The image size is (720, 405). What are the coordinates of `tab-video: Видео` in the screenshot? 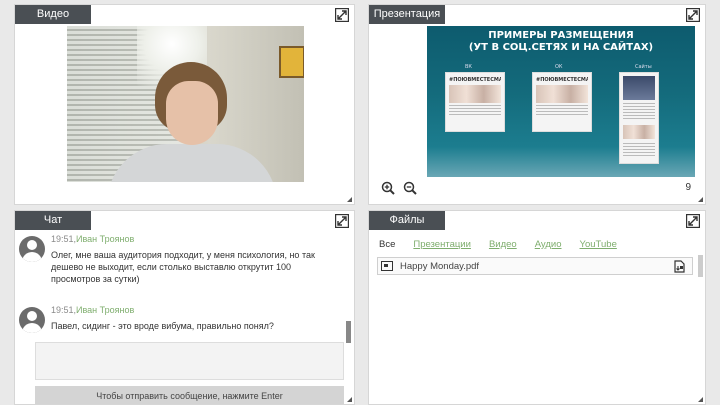 It's located at (503, 244).